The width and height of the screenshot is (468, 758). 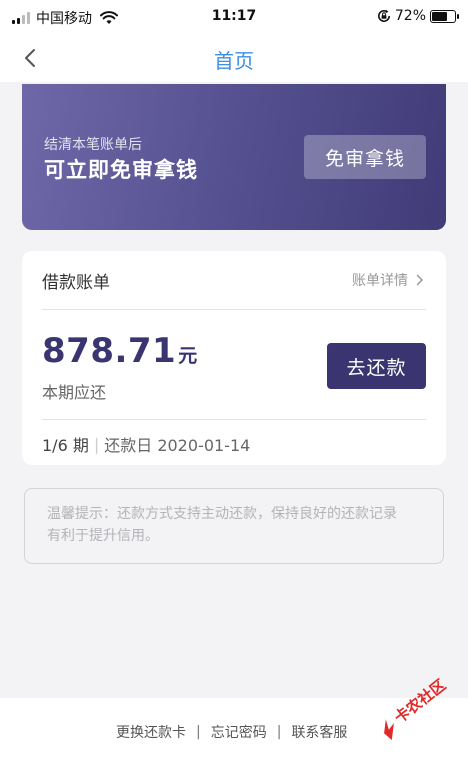 I want to click on instant-cash-button: 免审拿钱, so click(x=365, y=157).